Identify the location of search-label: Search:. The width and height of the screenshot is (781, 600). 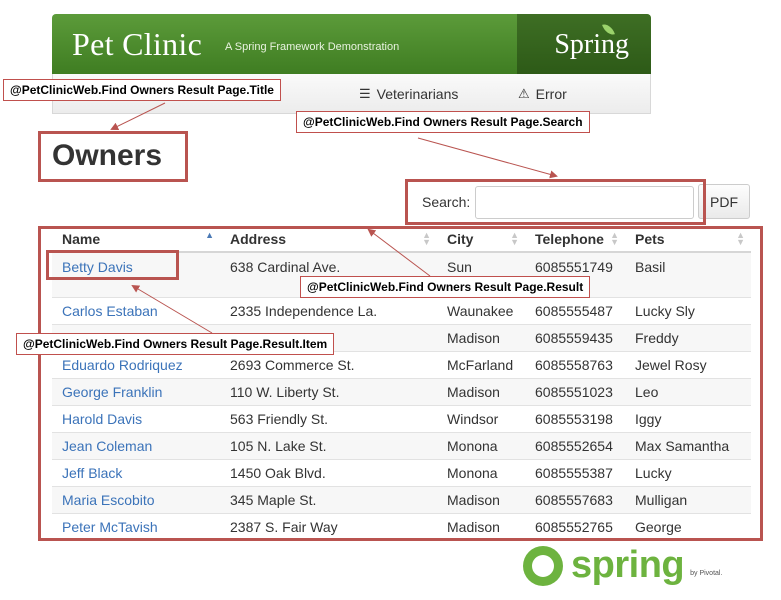
(446, 202).